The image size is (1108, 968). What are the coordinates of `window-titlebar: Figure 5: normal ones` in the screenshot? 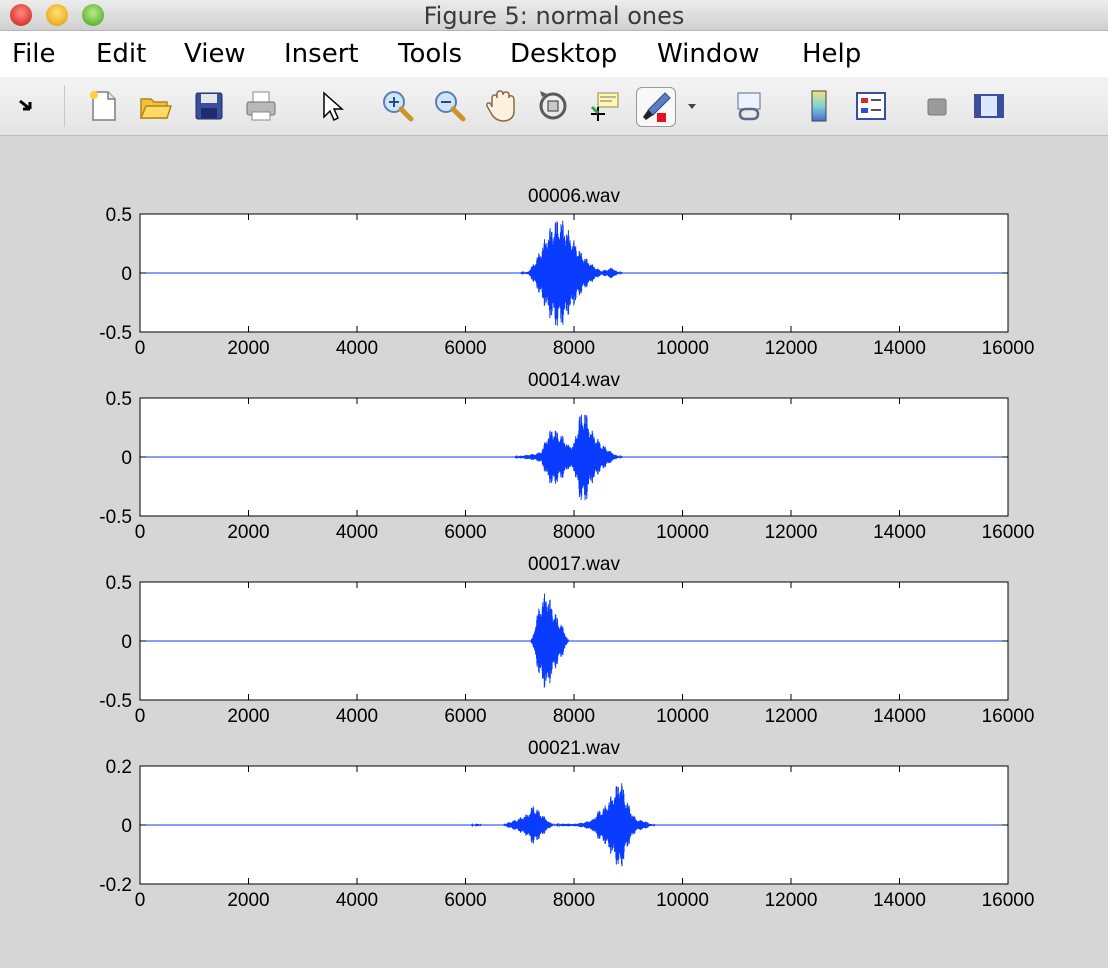 It's located at (554, 15).